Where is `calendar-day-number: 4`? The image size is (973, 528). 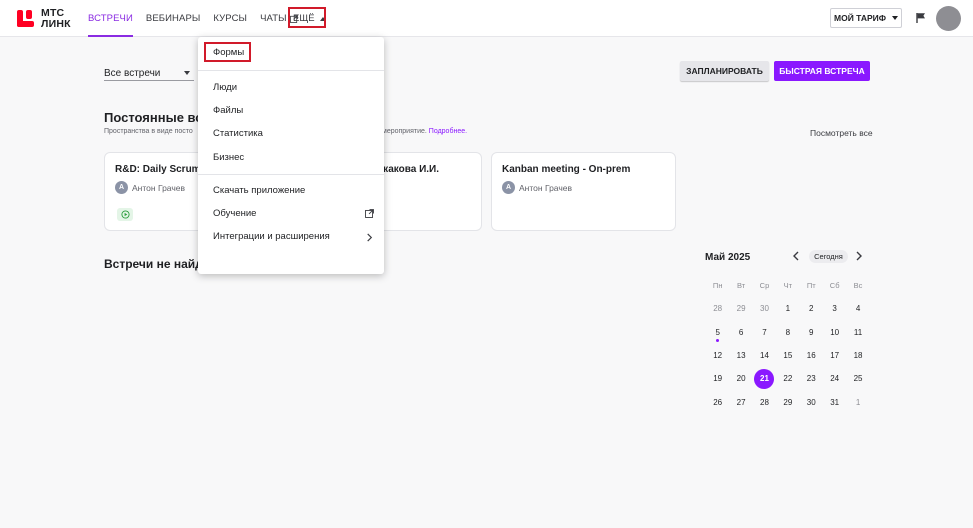 calendar-day-number: 4 is located at coordinates (858, 309).